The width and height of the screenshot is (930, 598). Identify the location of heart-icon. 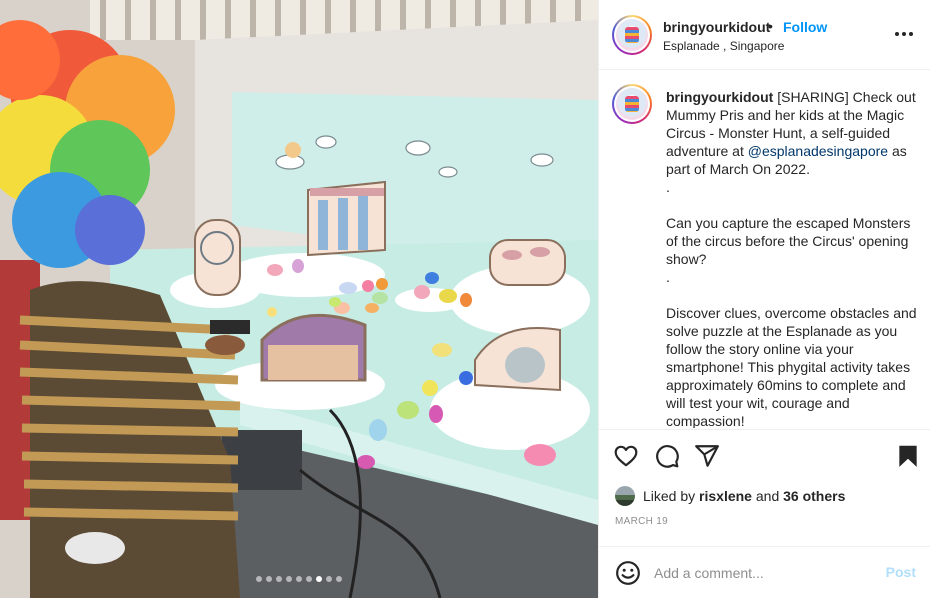
(626, 456).